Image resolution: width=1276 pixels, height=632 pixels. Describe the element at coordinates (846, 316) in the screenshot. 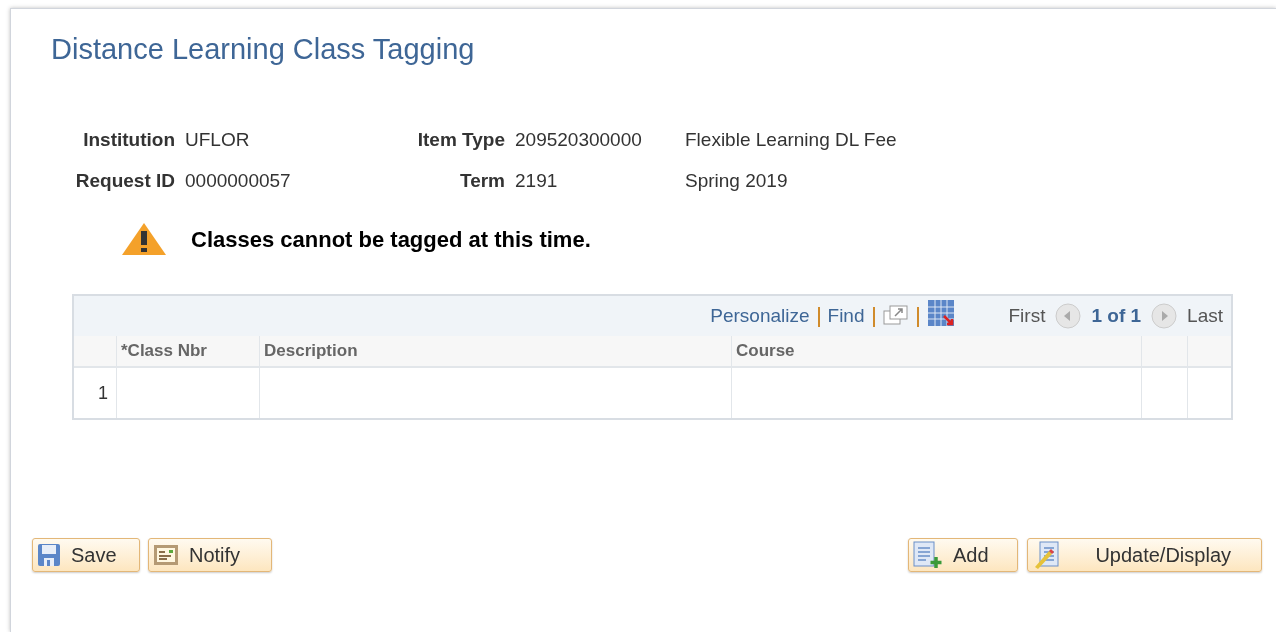

I see `grid-link: Find` at that location.